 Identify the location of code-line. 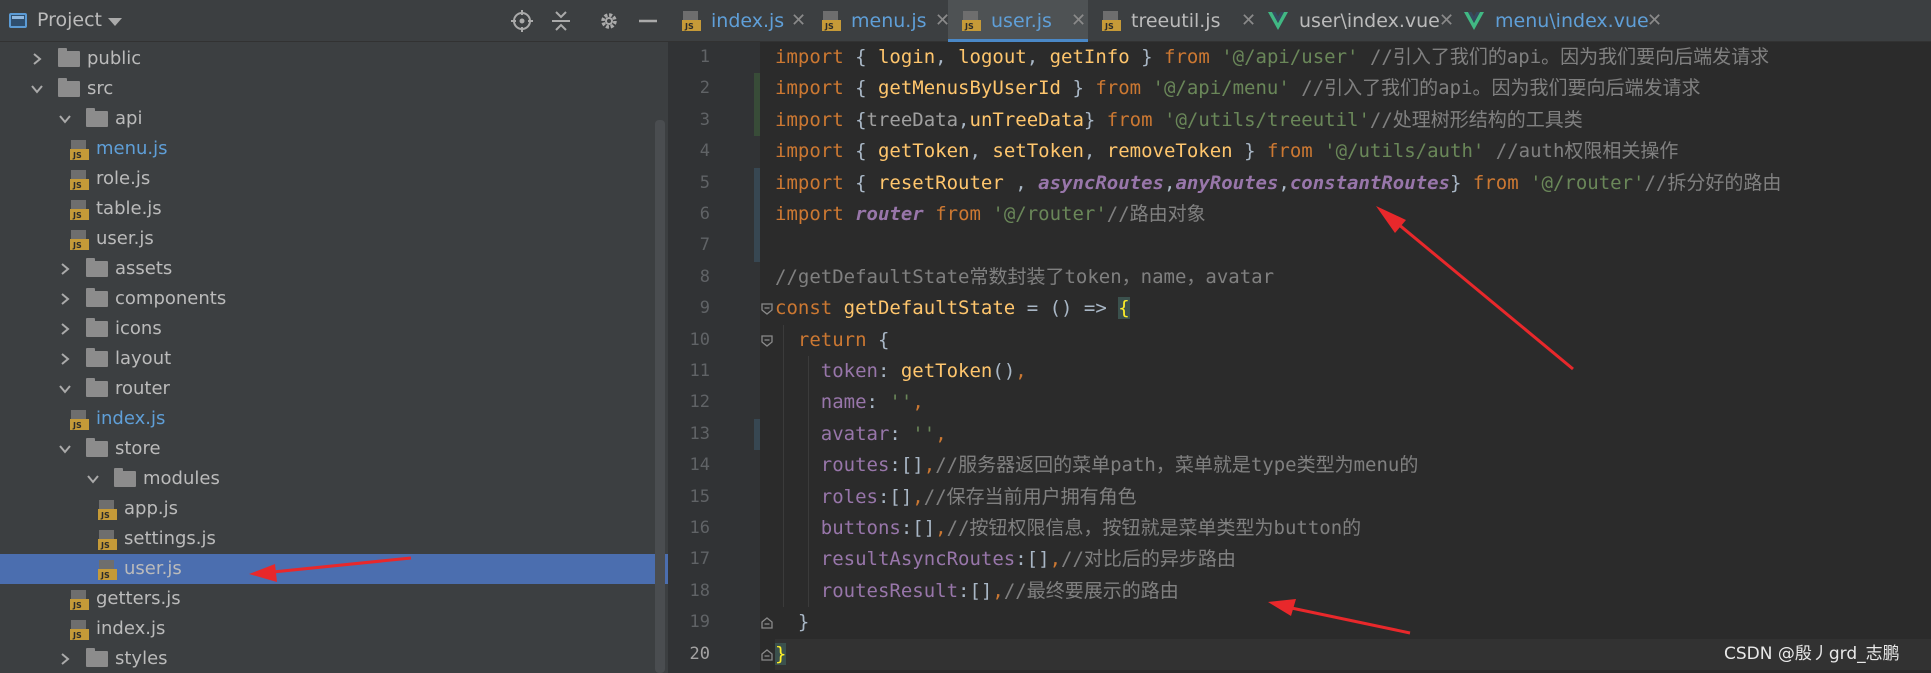
(1353, 245).